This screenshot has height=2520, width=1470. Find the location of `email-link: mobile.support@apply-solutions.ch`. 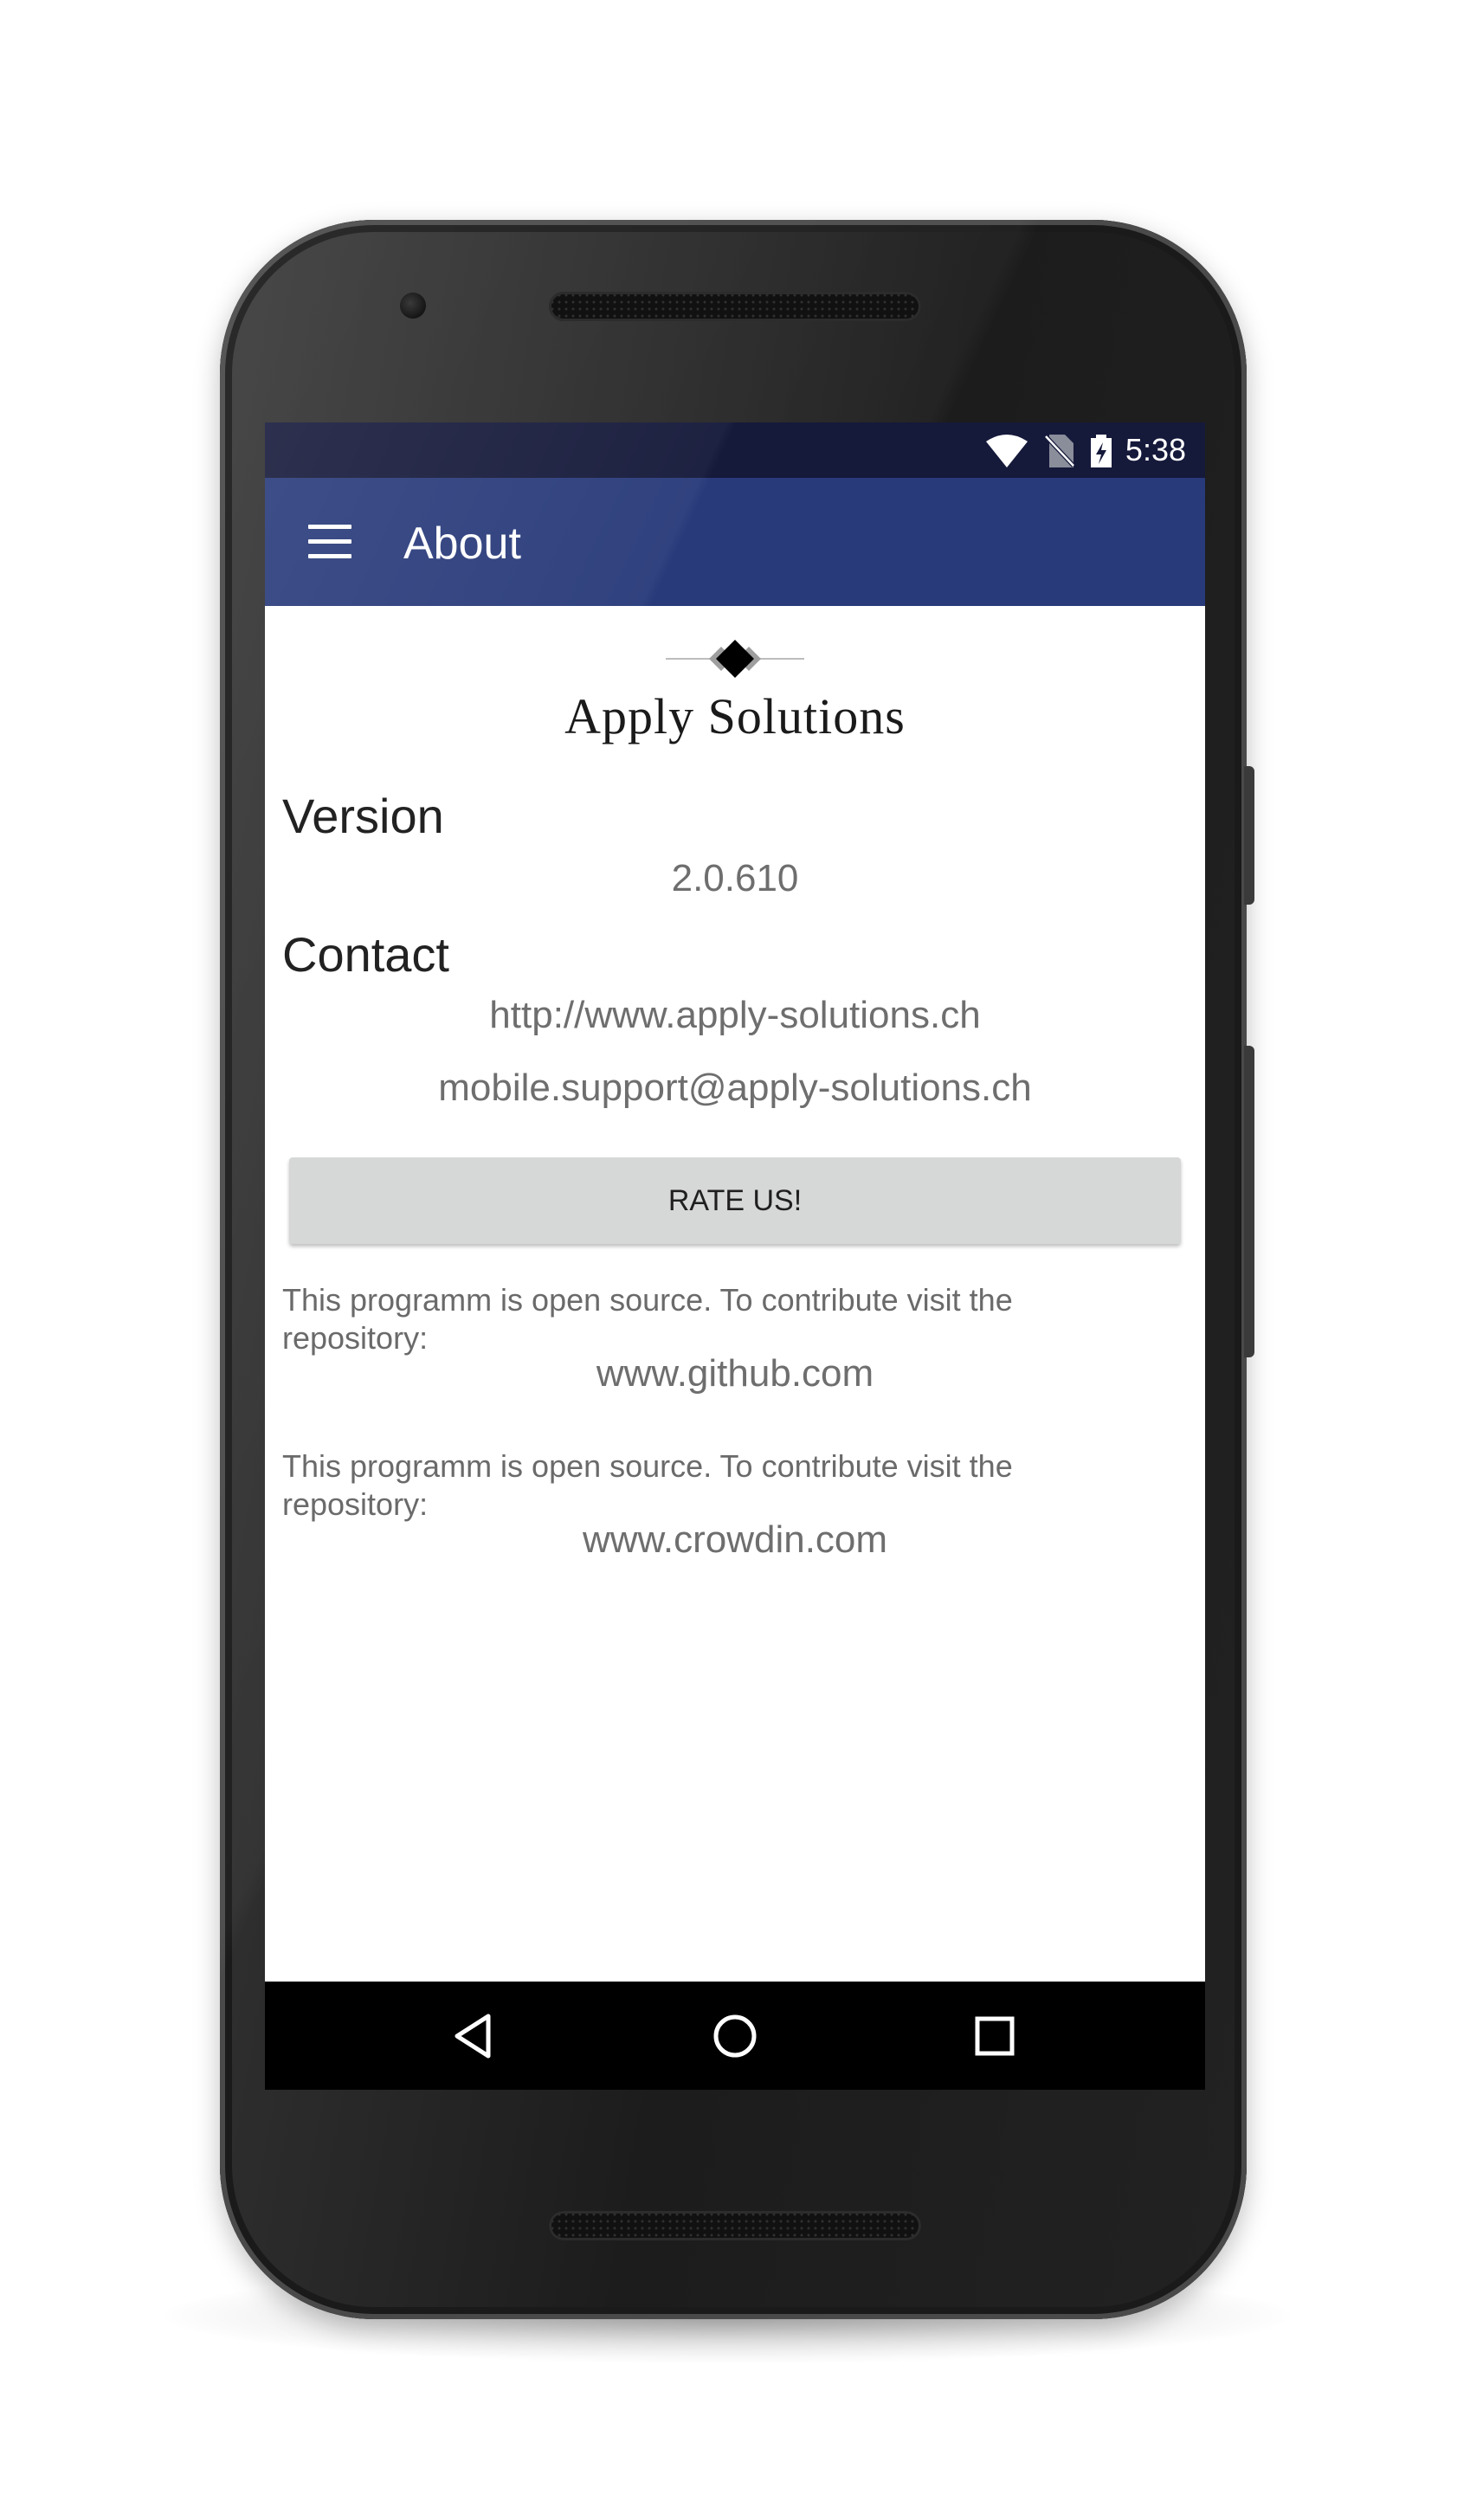

email-link: mobile.support@apply-solutions.ch is located at coordinates (735, 1088).